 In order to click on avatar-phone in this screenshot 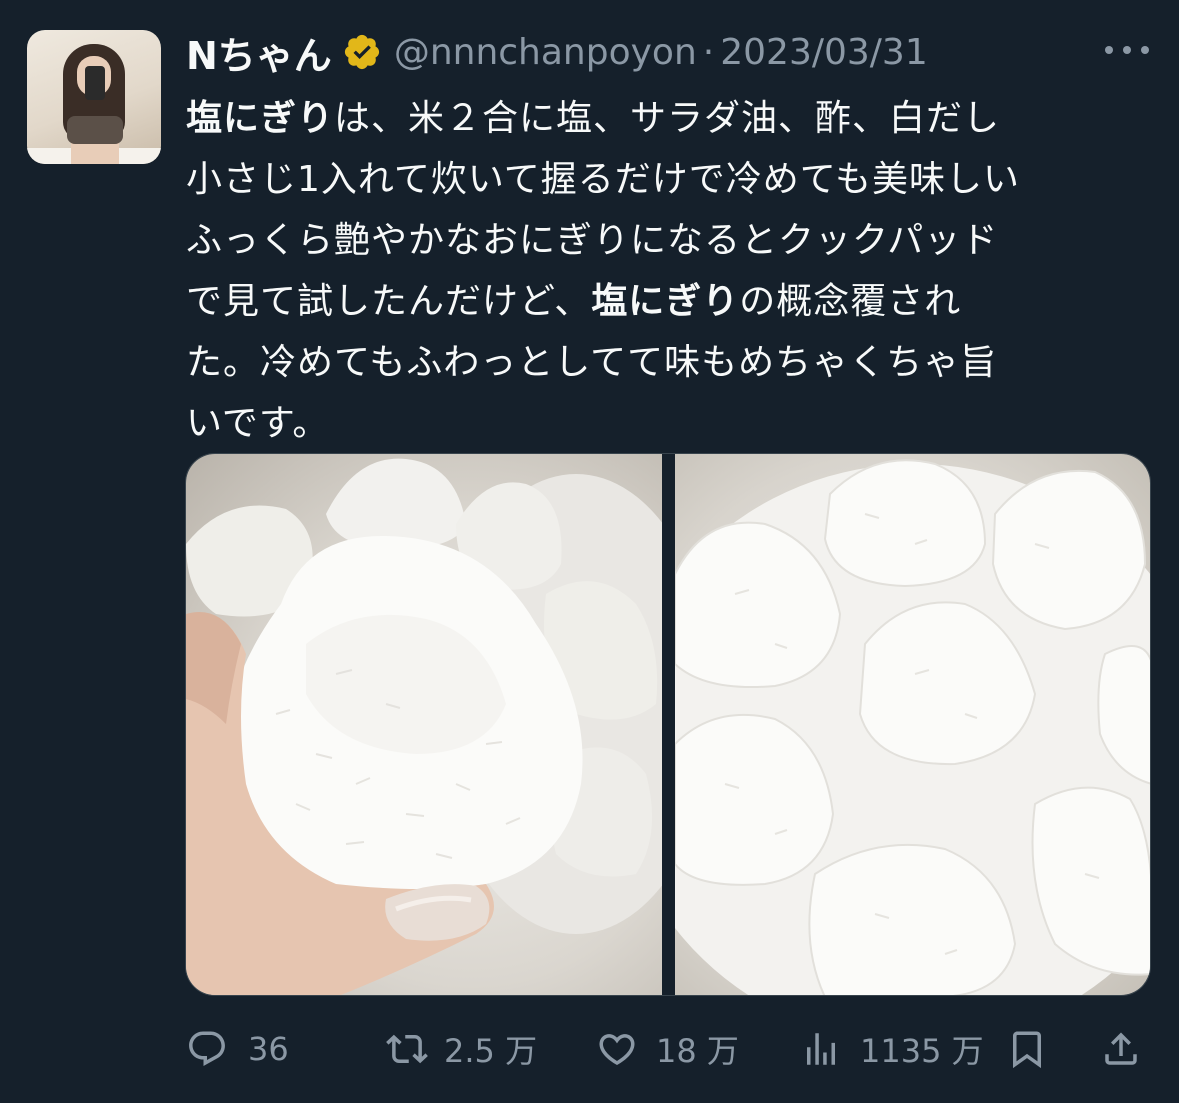, I will do `click(95, 83)`.